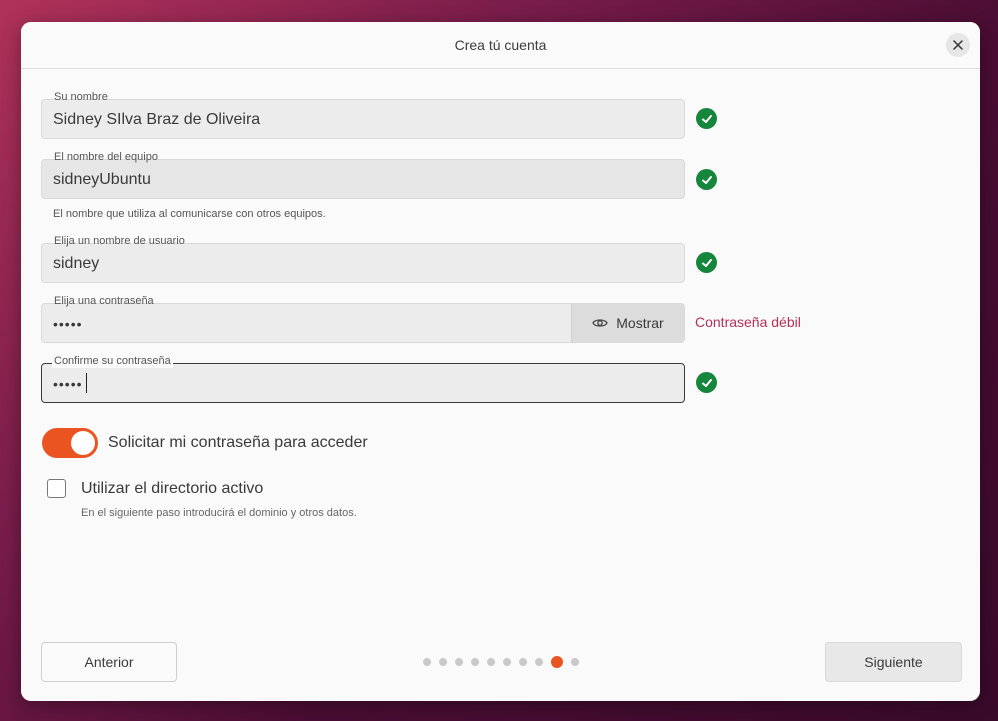 The height and width of the screenshot is (721, 998). I want to click on password-value: •••••, so click(68, 324).